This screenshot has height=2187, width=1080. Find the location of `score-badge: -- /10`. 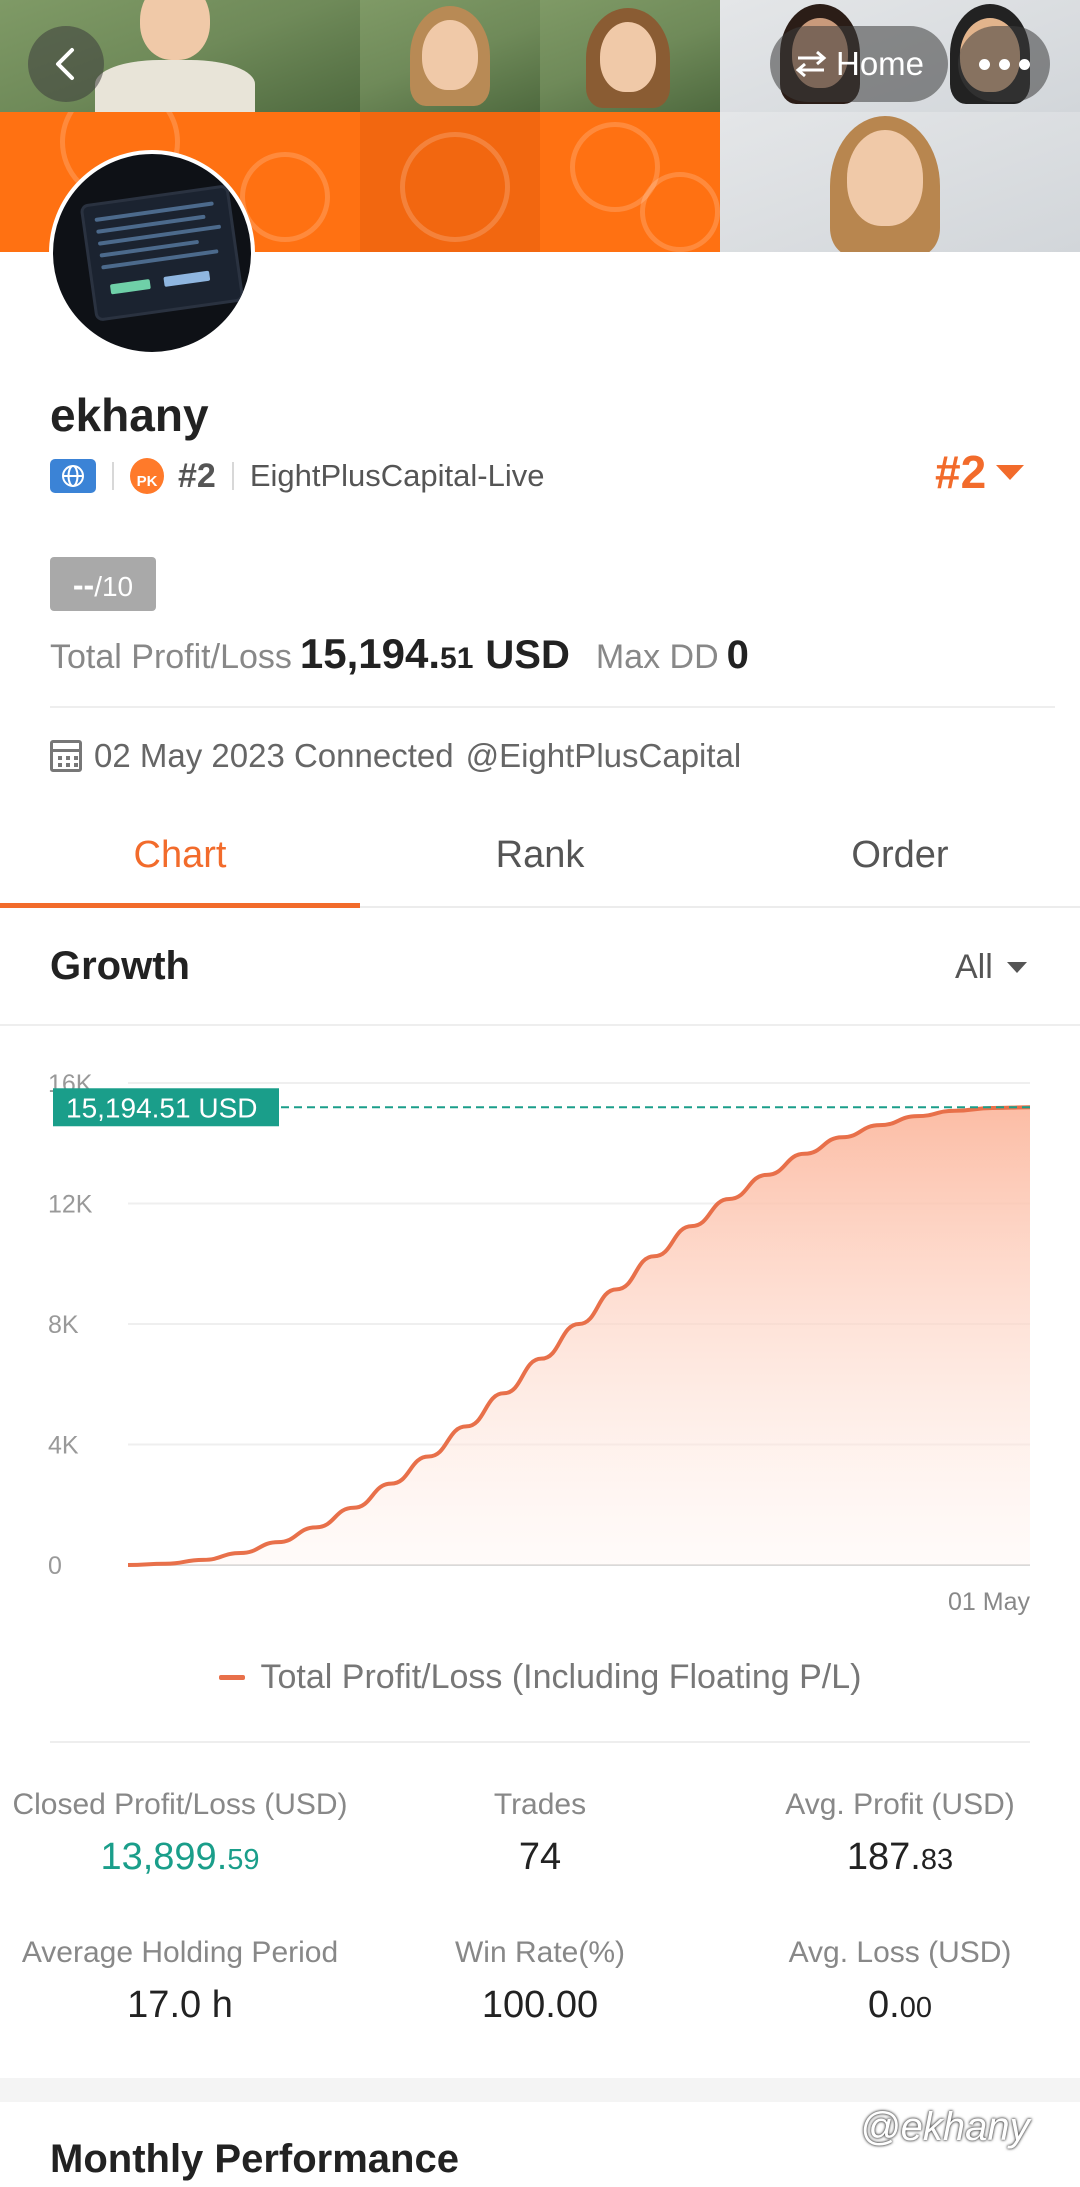

score-badge: -- /10 is located at coordinates (103, 584).